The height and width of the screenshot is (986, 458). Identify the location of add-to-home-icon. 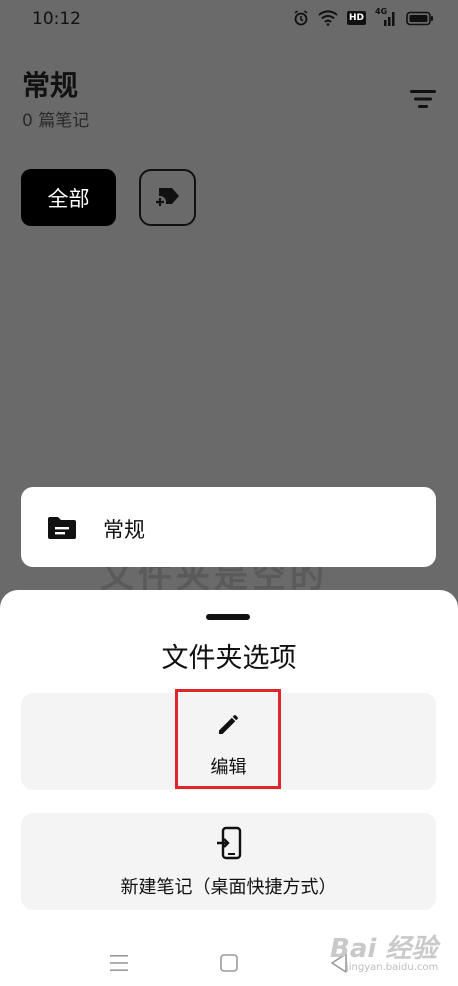
(229, 845).